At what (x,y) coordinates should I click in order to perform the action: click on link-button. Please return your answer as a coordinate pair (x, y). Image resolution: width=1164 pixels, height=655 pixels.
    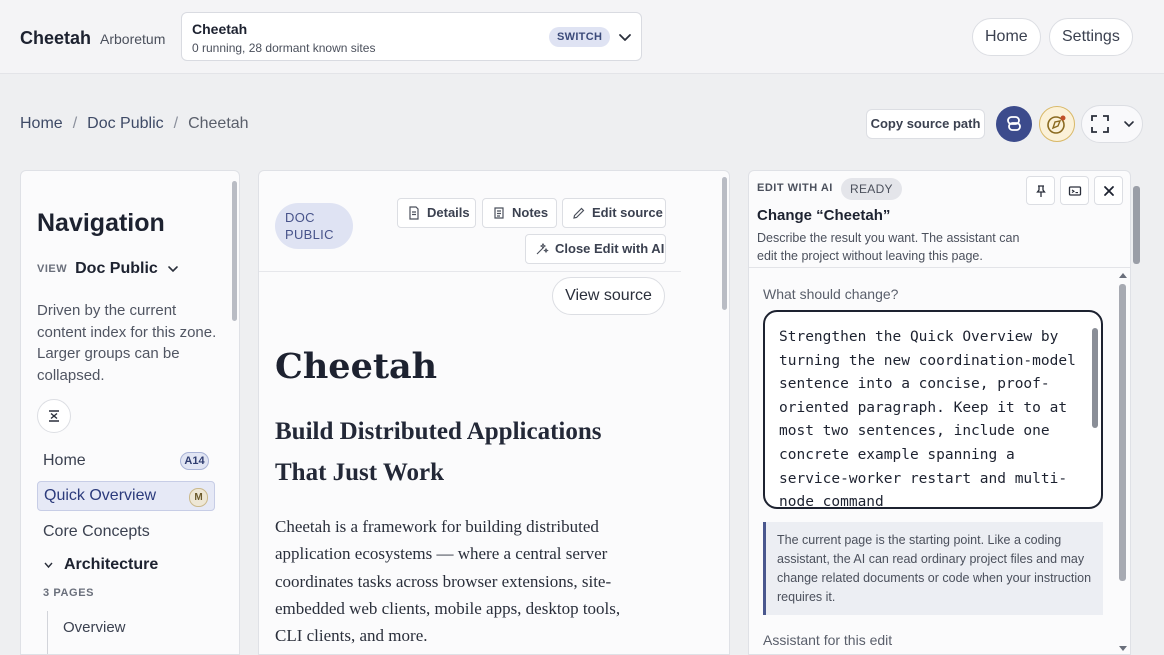
    Looking at the image, I should click on (1014, 124).